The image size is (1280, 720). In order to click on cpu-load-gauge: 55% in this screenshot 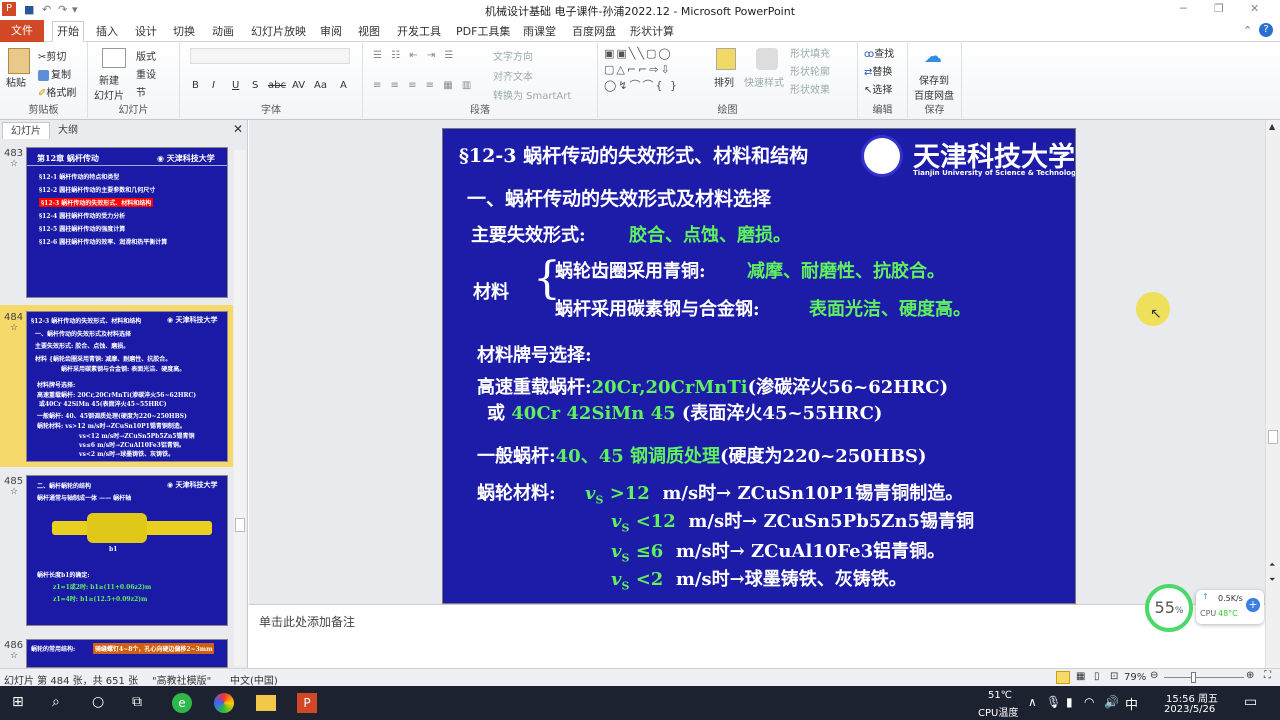, I will do `click(1169, 608)`.